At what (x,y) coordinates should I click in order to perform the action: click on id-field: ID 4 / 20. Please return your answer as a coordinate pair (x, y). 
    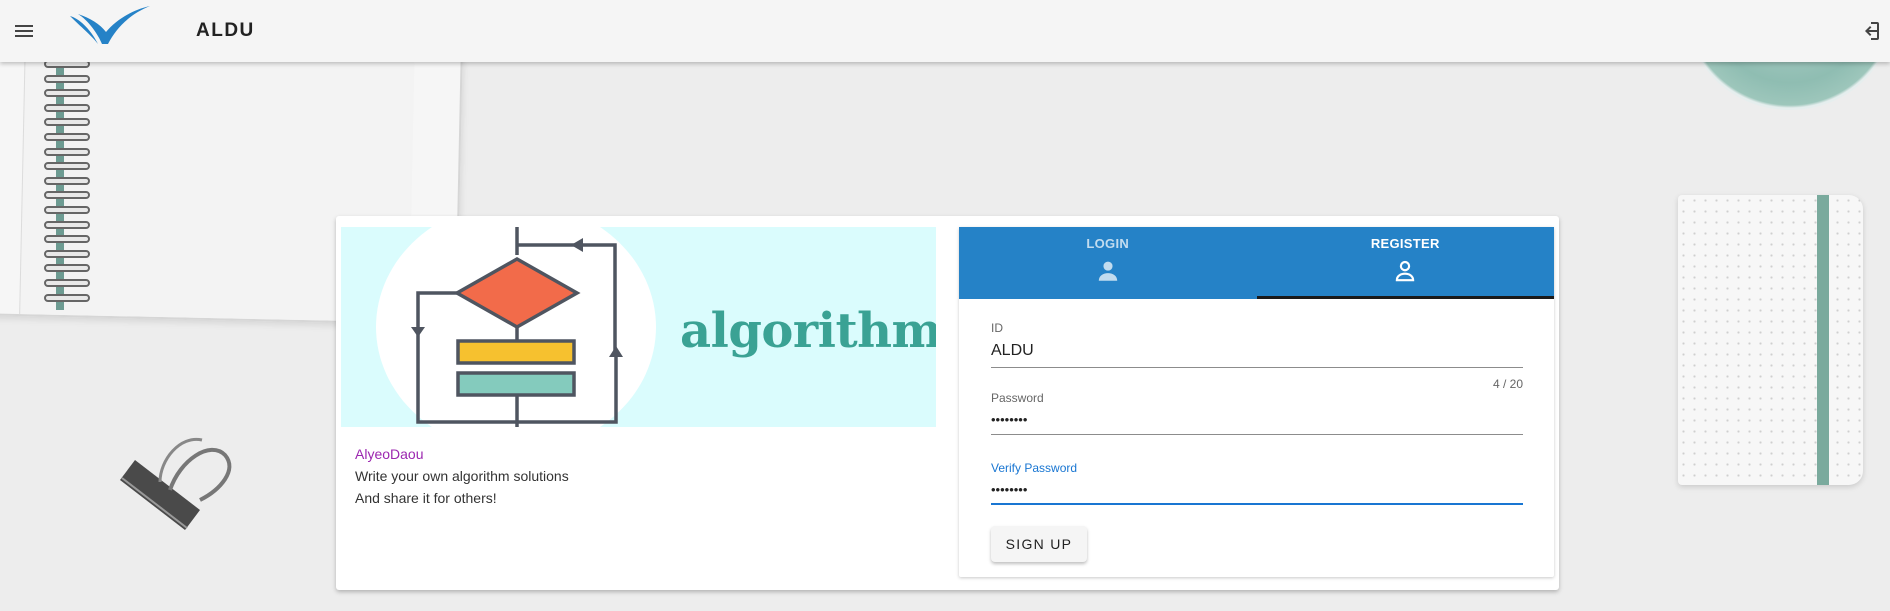
    Looking at the image, I should click on (1257, 355).